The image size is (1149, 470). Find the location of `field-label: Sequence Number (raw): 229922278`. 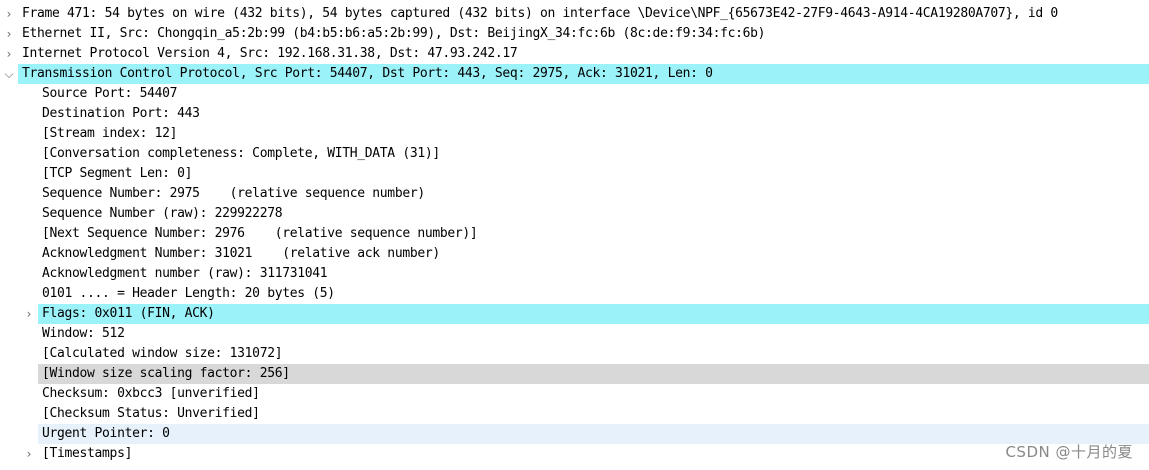

field-label: Sequence Number (raw): 229922278 is located at coordinates (162, 213).